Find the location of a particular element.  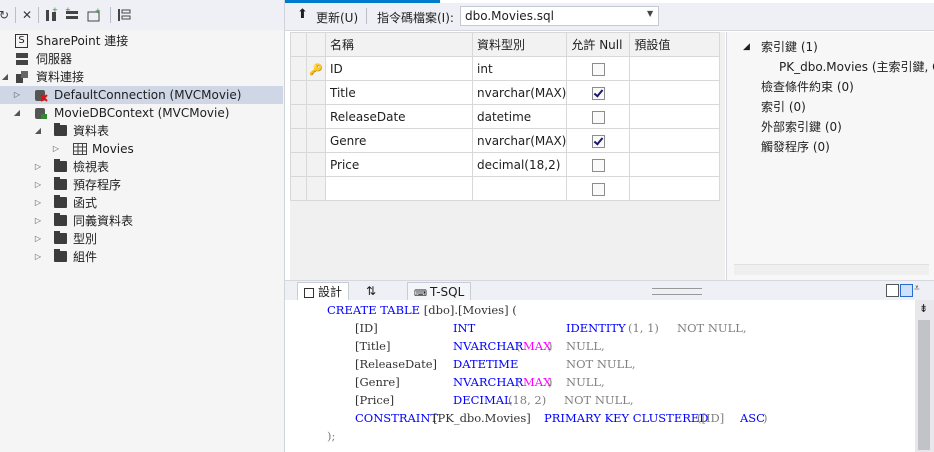

primary-key-node: PK_dbo.Movies (主索引鍵, C is located at coordinates (856, 67).